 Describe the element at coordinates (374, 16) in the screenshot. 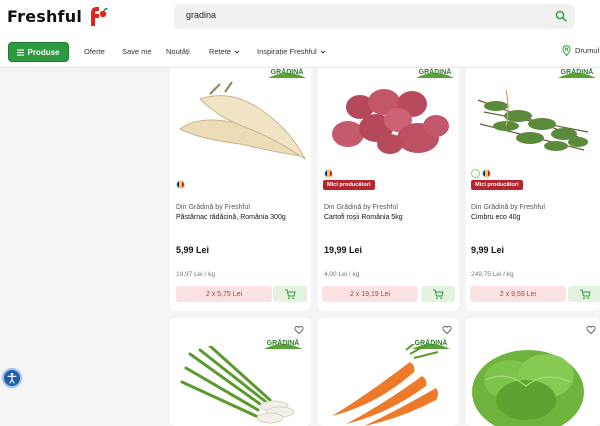

I see `search-bar: gradina` at that location.